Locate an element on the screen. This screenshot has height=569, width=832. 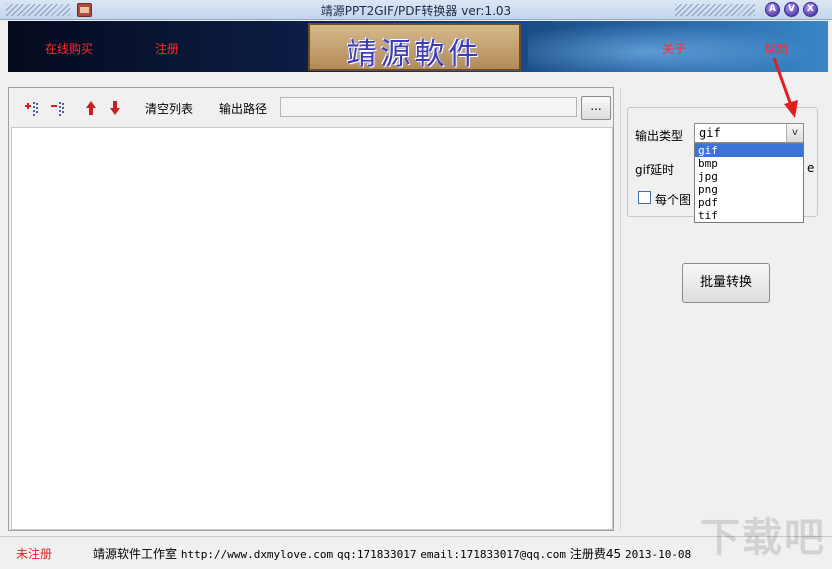
help-link: 帮助 is located at coordinates (776, 48).